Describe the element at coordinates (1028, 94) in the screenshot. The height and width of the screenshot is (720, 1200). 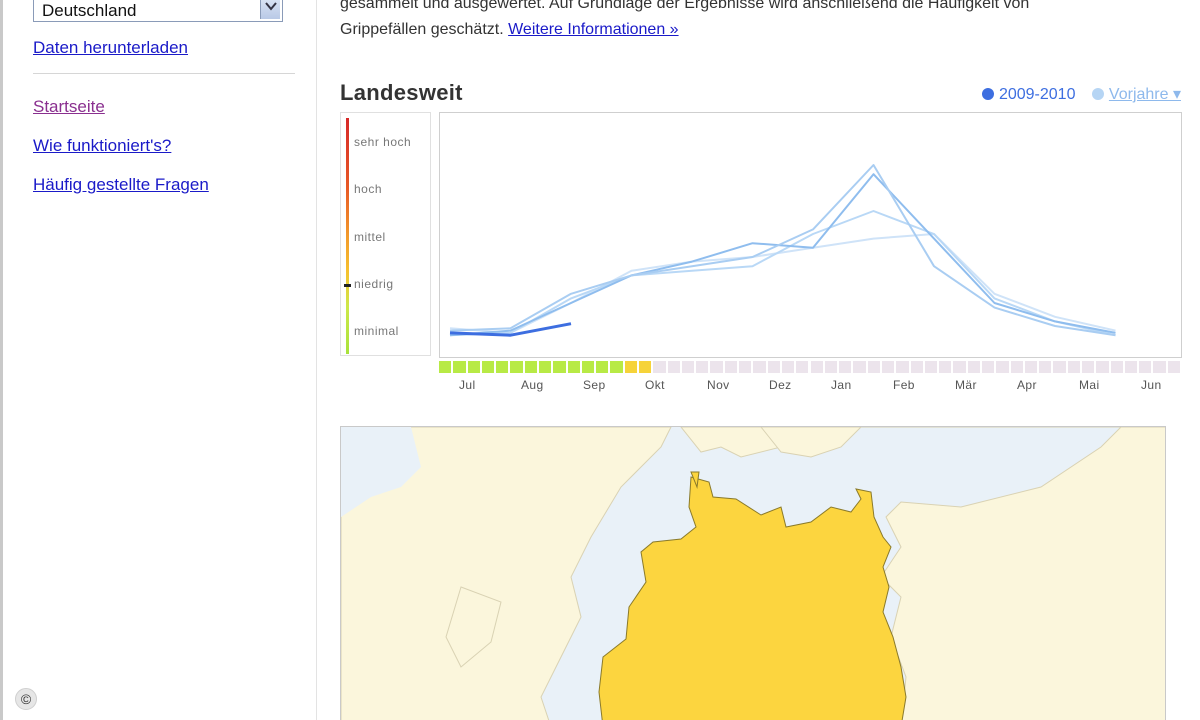
I see `legend-current: 2009-2010` at that location.